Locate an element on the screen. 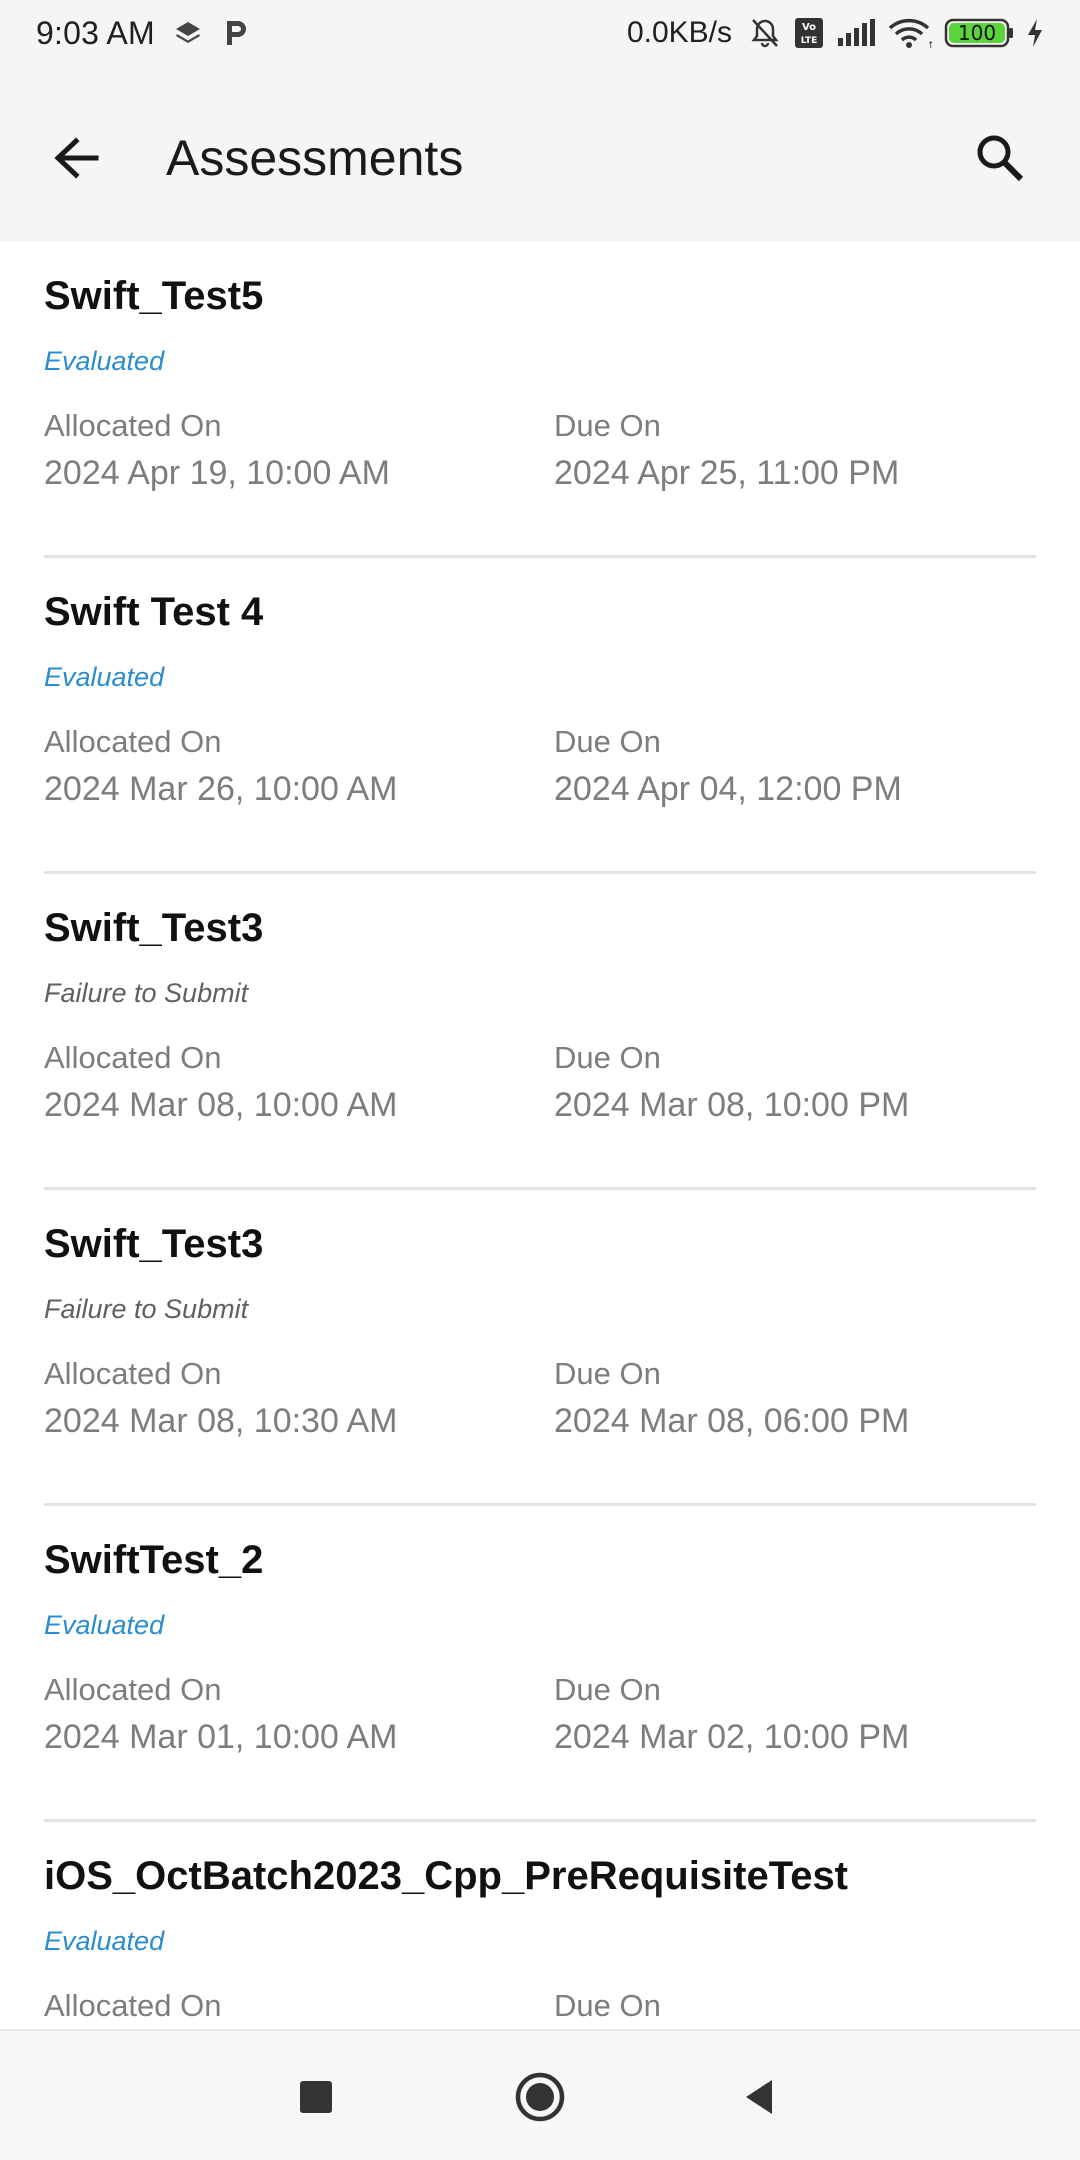 The image size is (1080, 2160). signal-icon is located at coordinates (856, 33).